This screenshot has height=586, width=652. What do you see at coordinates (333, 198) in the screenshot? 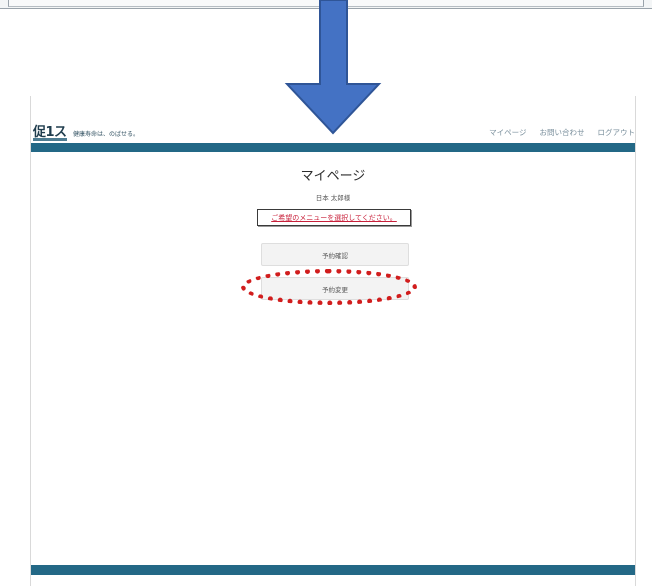
I see `user-name: 日本 太郎様` at bounding box center [333, 198].